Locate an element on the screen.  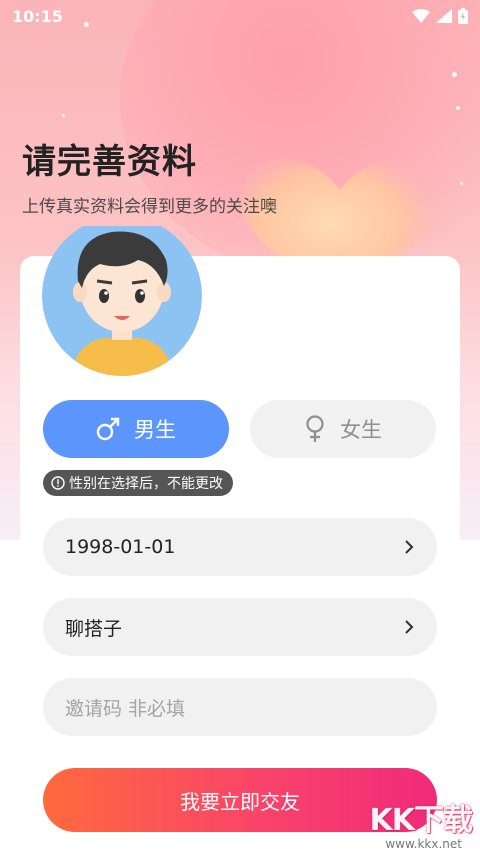
birthday-value: 1998-01-01 is located at coordinates (120, 547).